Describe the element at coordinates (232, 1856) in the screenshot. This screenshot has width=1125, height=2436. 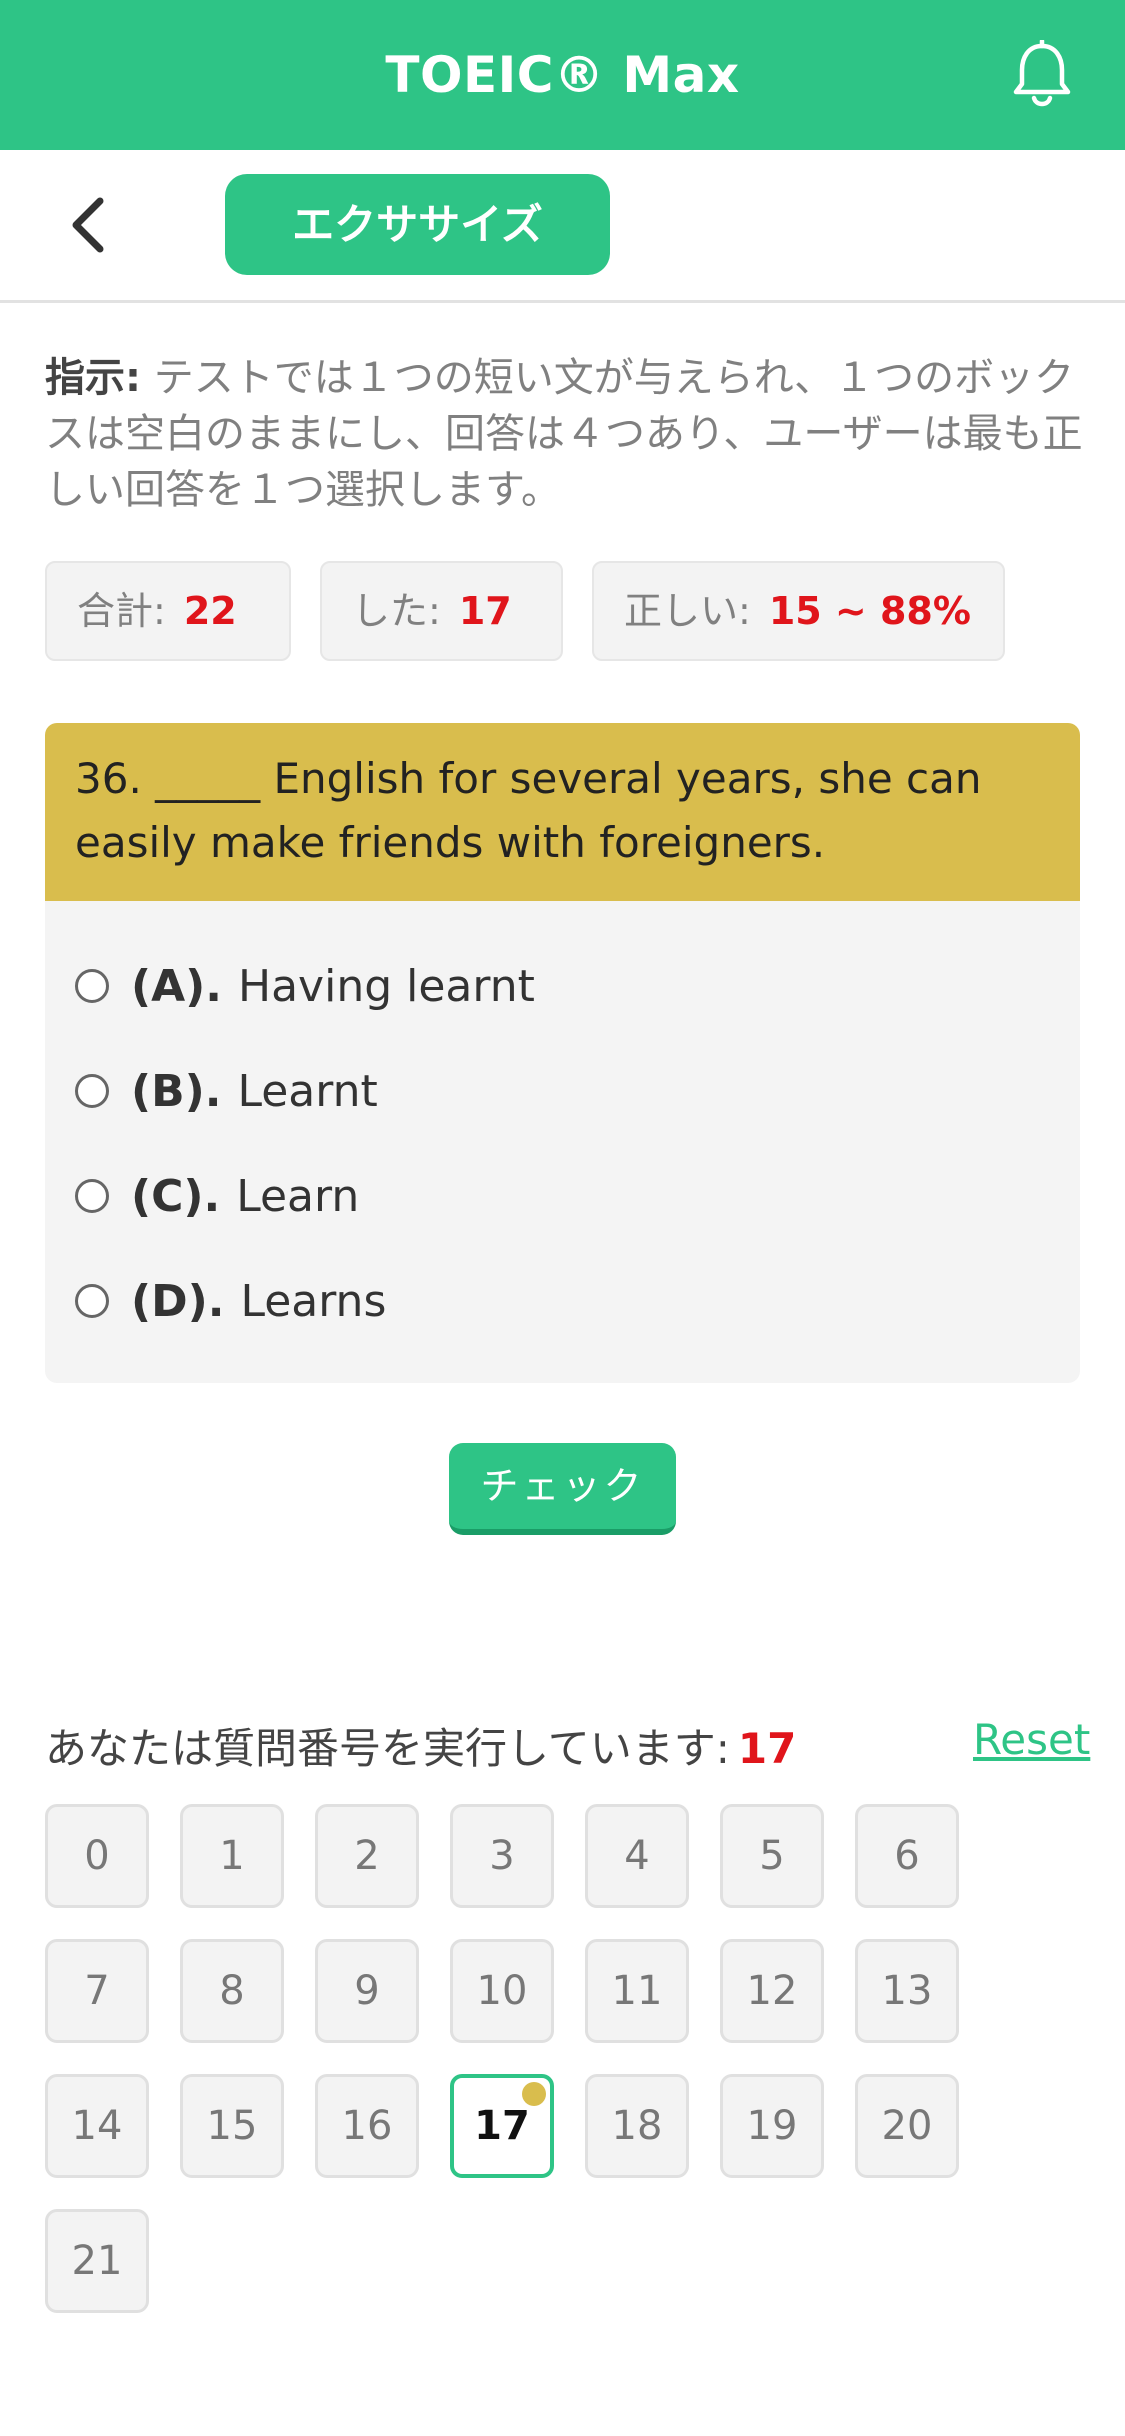
I see `question-number-button: 1` at that location.